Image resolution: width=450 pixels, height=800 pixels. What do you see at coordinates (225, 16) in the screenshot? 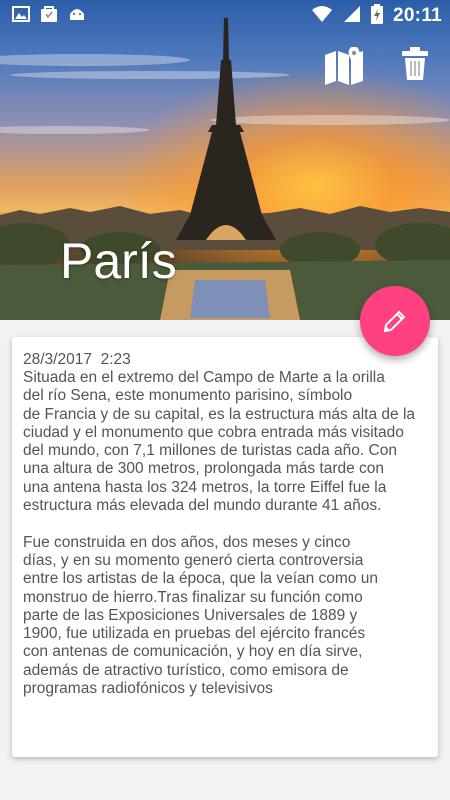
I see `status-bar: 20:11` at bounding box center [225, 16].